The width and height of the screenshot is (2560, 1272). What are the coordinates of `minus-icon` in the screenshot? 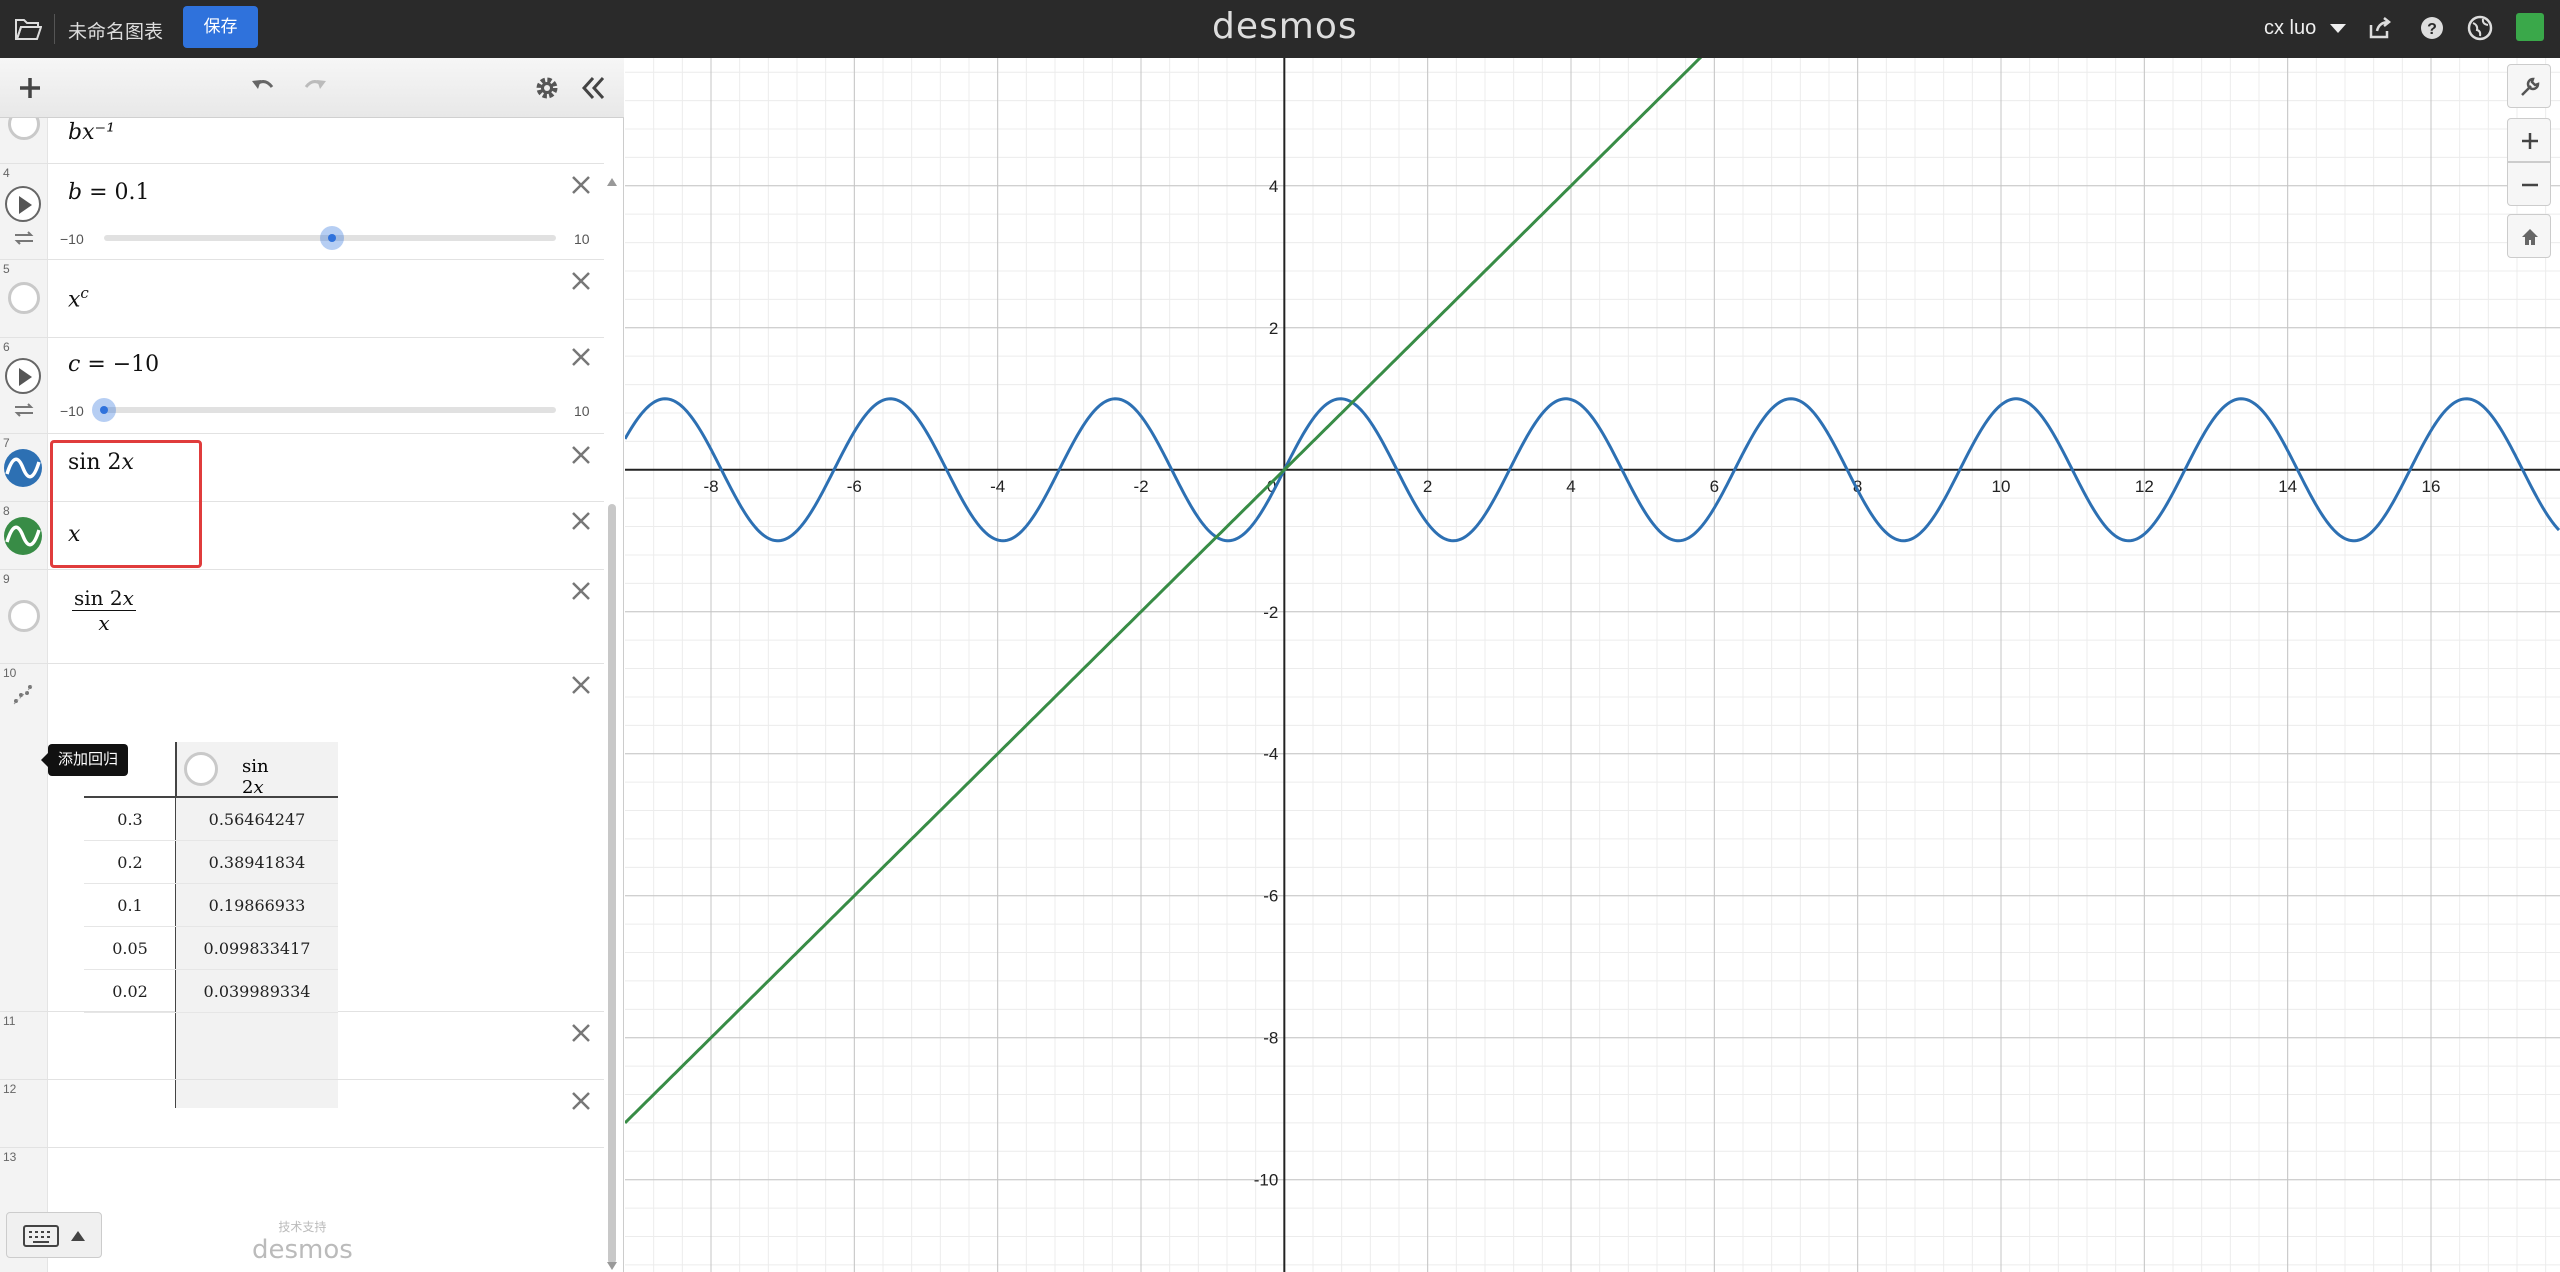 It's located at (2530, 185).